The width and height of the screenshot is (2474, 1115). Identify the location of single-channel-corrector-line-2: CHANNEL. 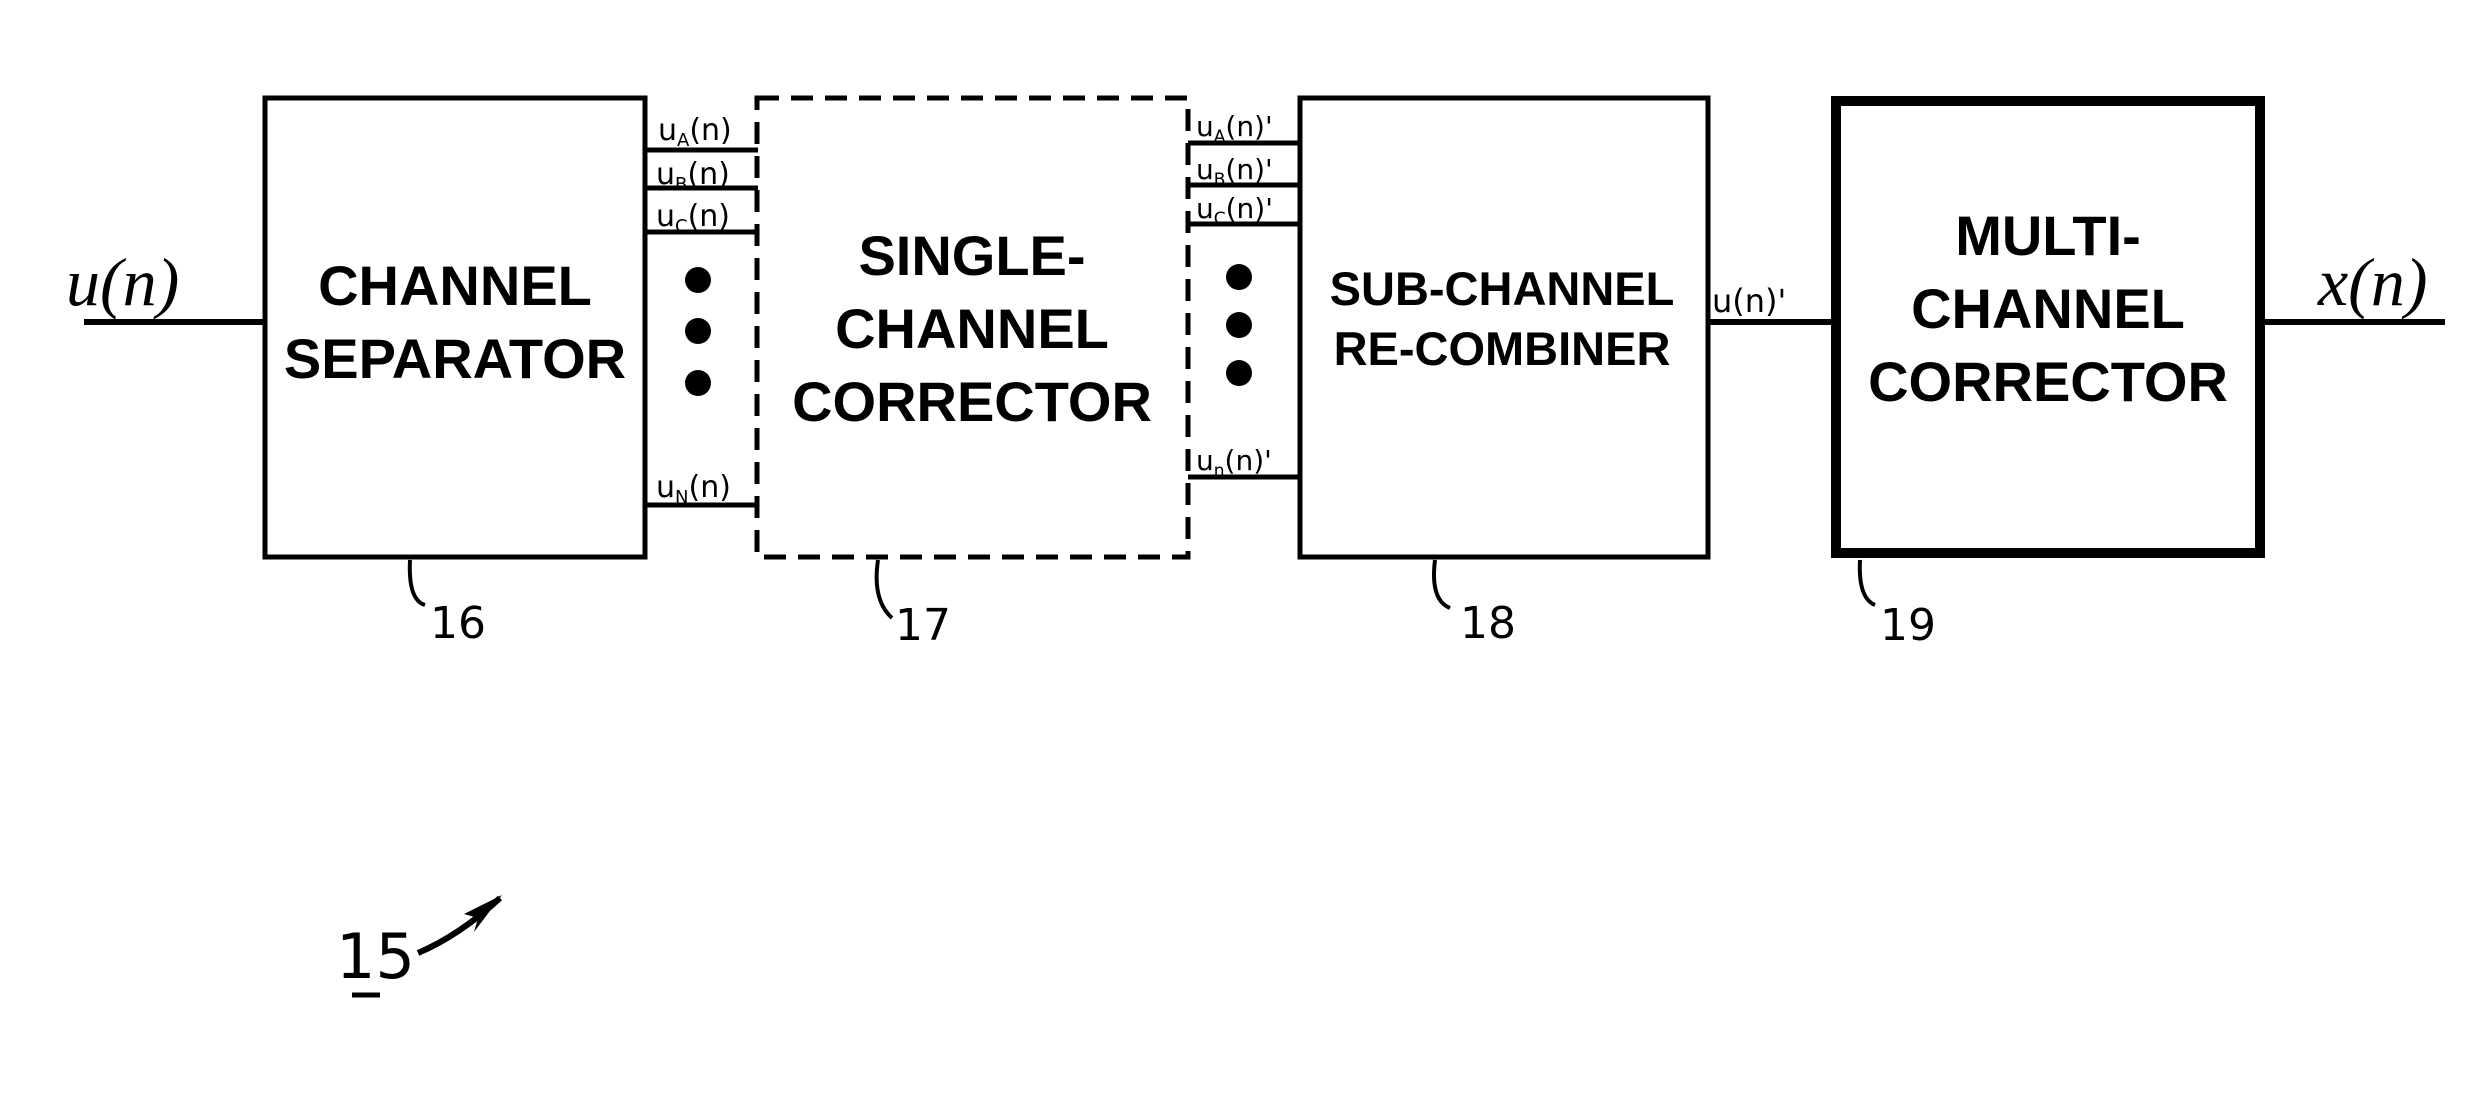
(972, 328).